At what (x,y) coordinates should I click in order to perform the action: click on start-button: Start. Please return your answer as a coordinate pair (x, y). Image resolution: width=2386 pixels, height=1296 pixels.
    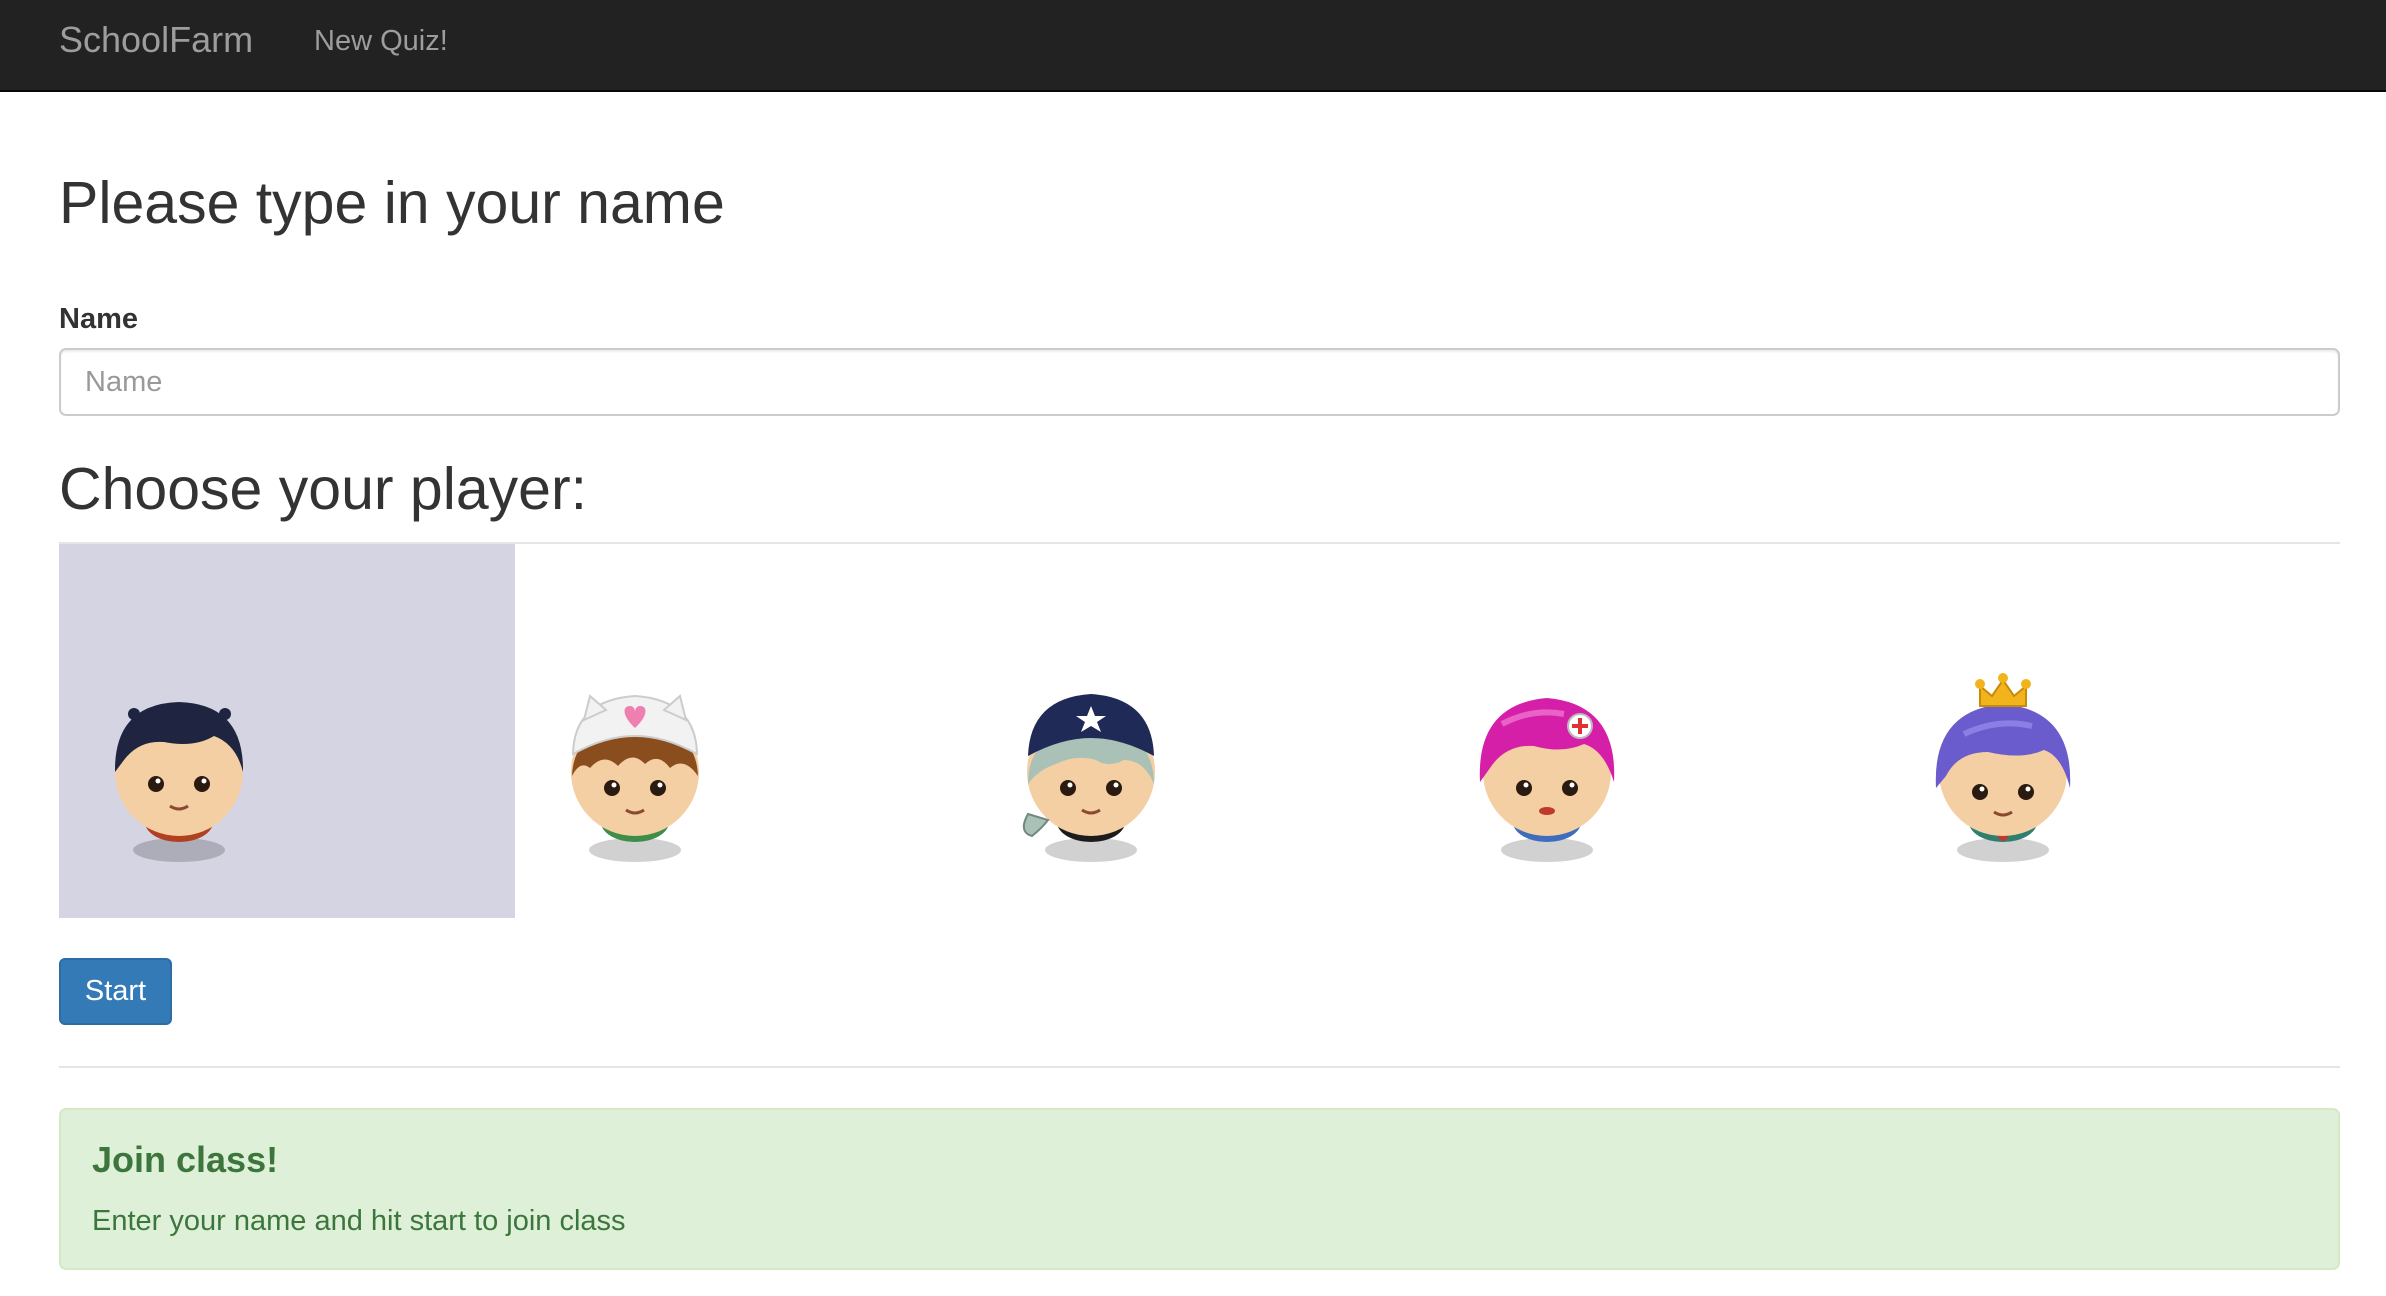
    Looking at the image, I should click on (115, 991).